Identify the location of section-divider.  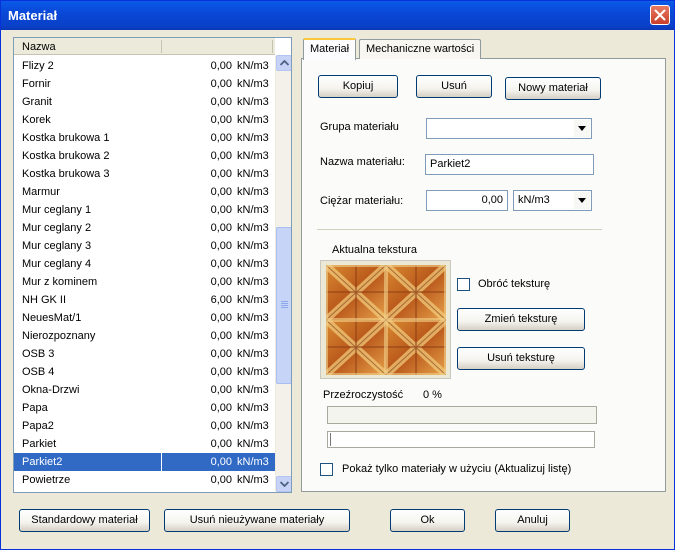
(459, 229).